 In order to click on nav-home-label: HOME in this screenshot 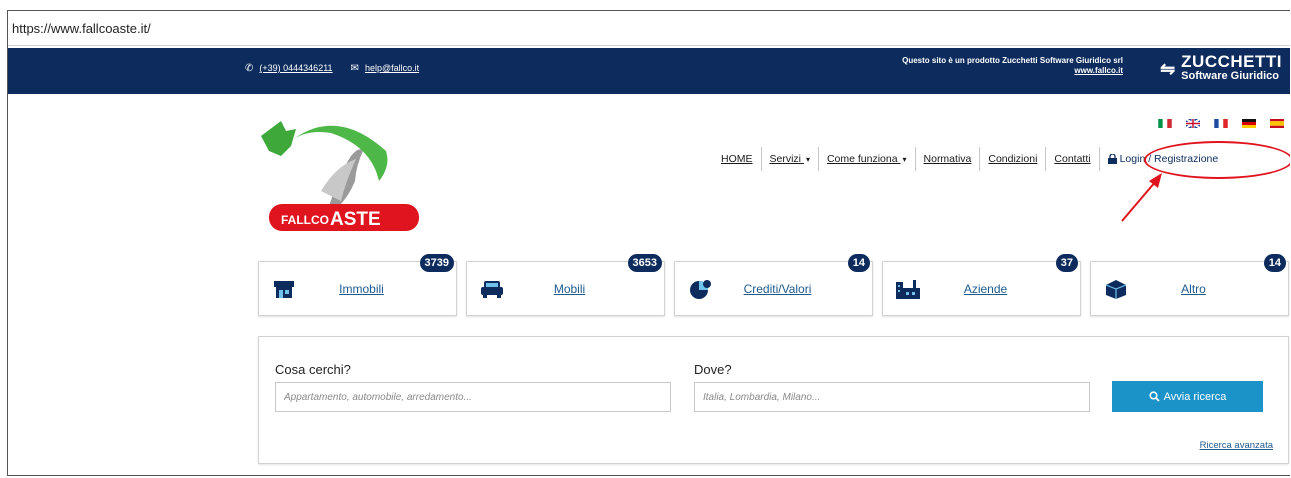, I will do `click(737, 159)`.